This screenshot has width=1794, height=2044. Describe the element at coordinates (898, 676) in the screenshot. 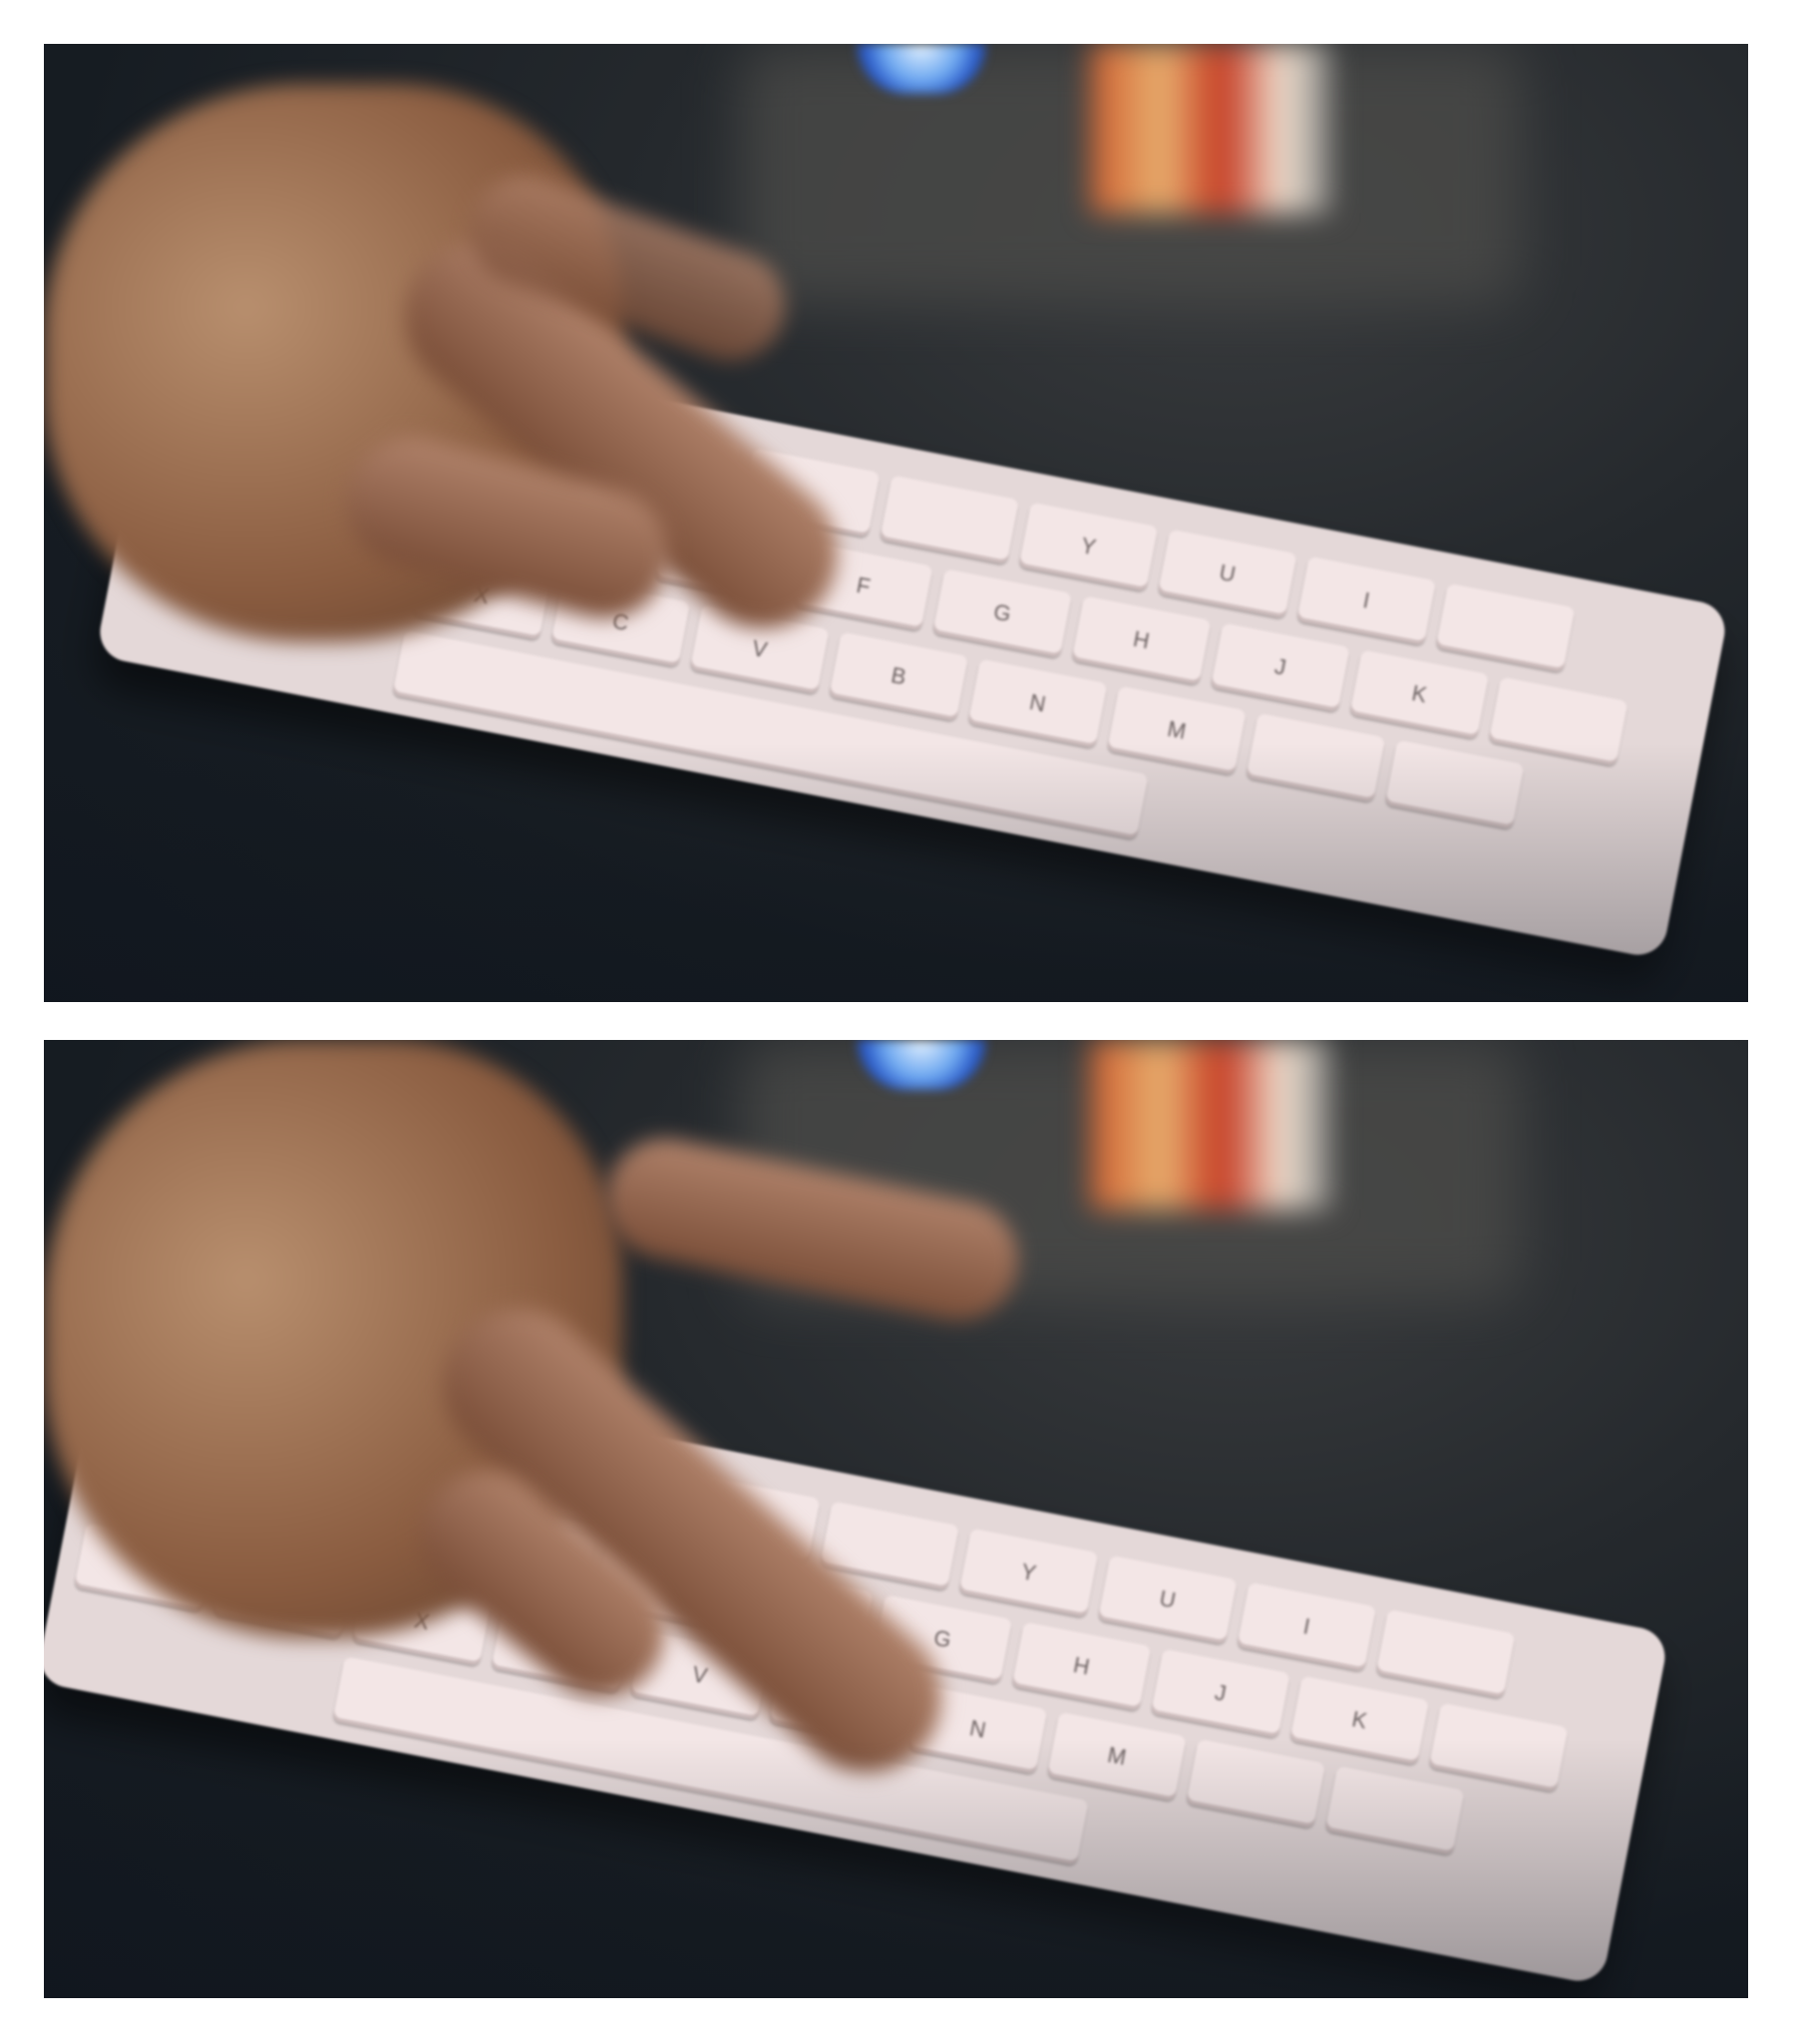

I see `key-b: B` at that location.